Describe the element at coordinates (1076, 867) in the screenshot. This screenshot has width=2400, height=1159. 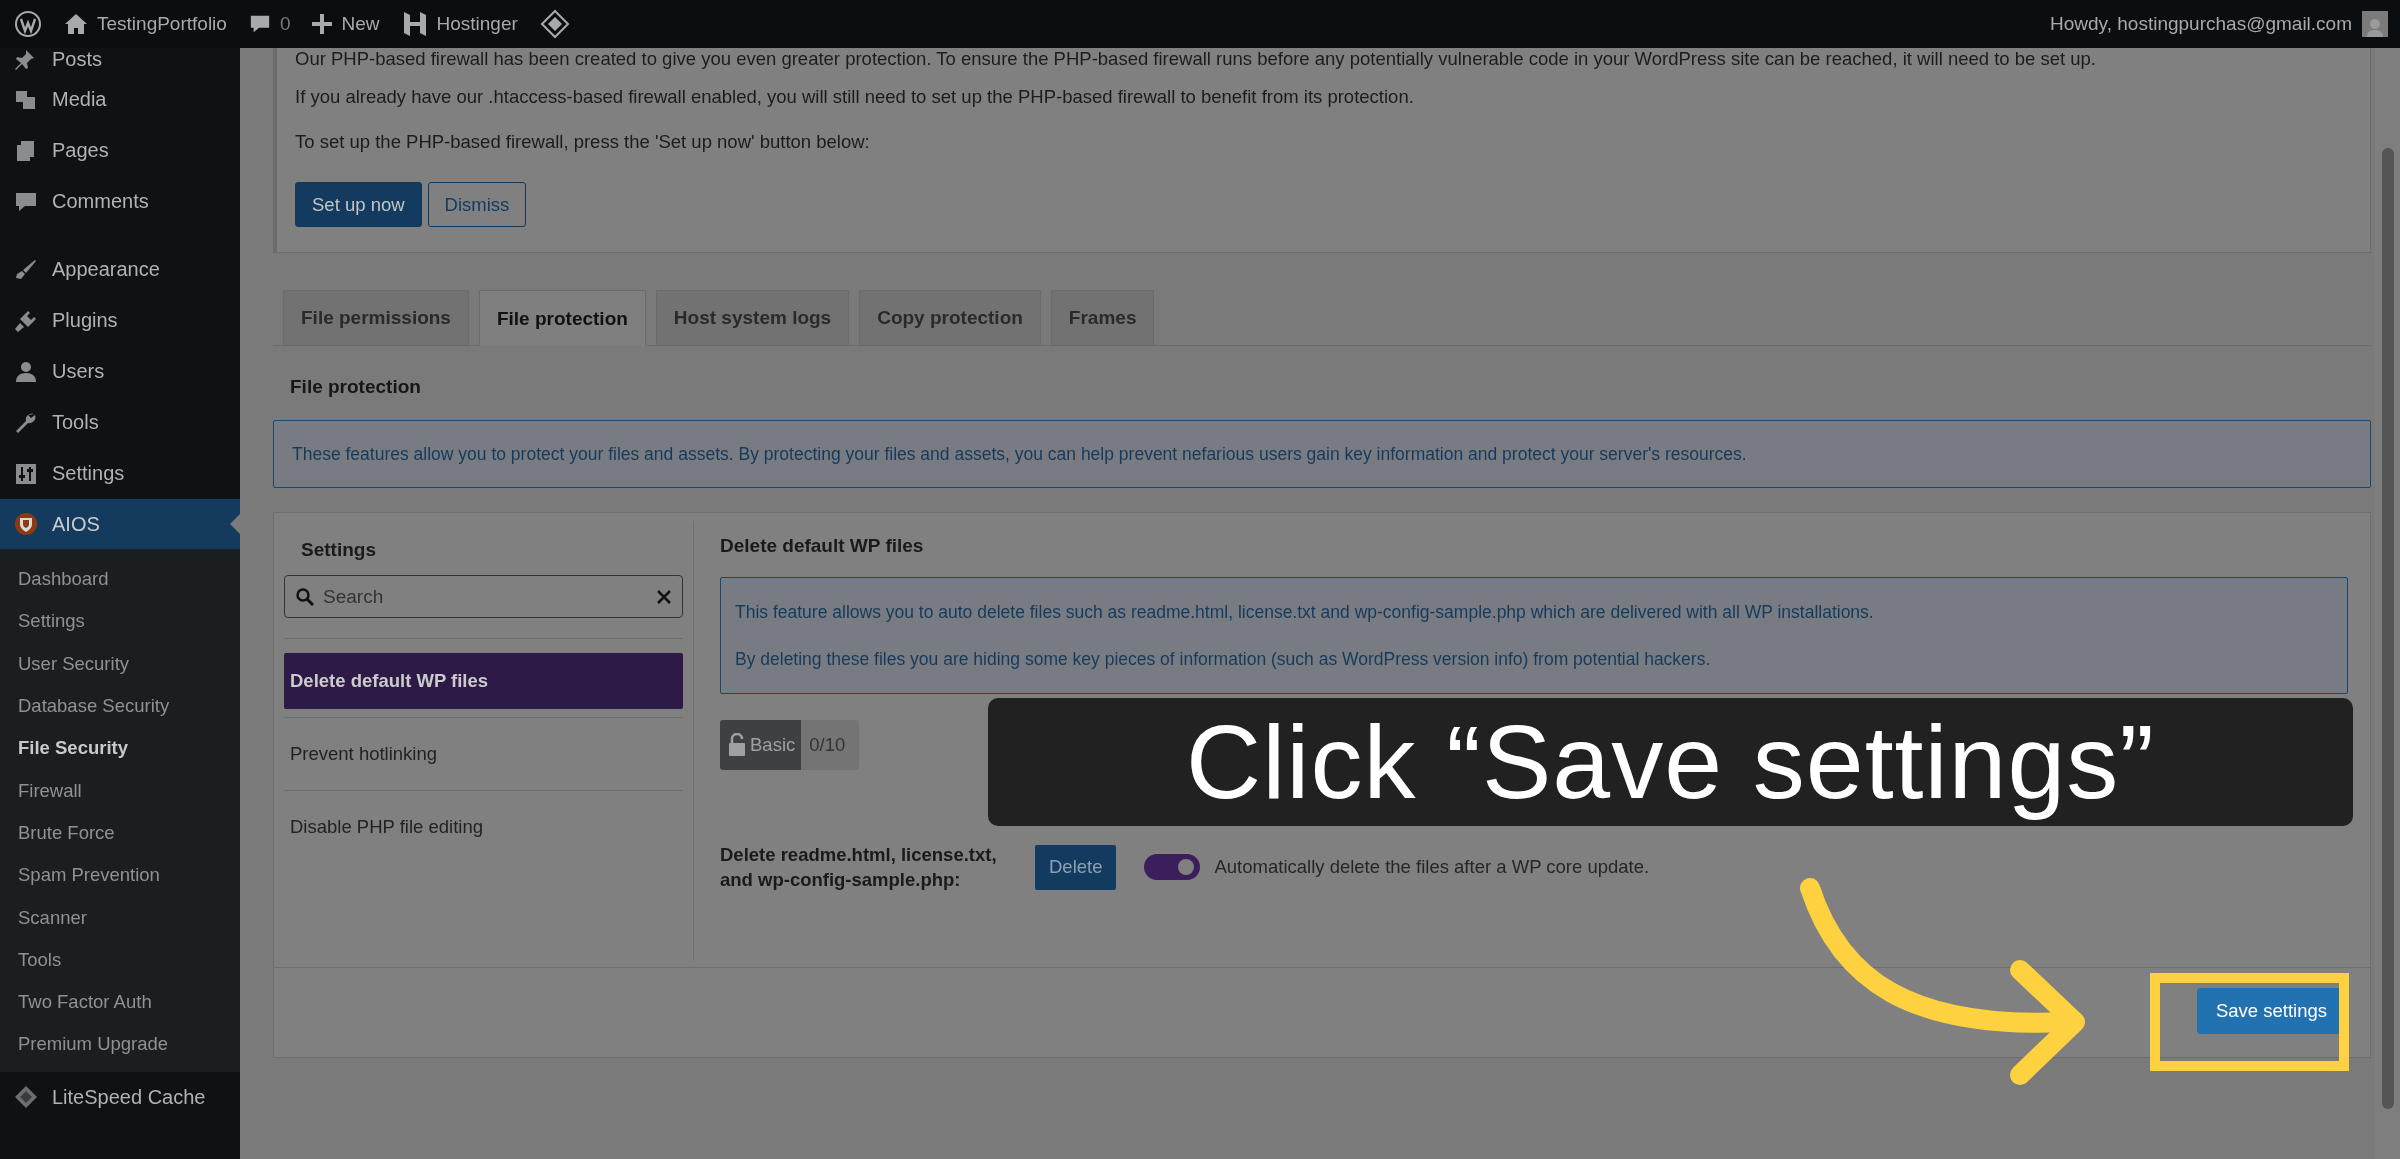
I see `delete-button: Delete` at that location.